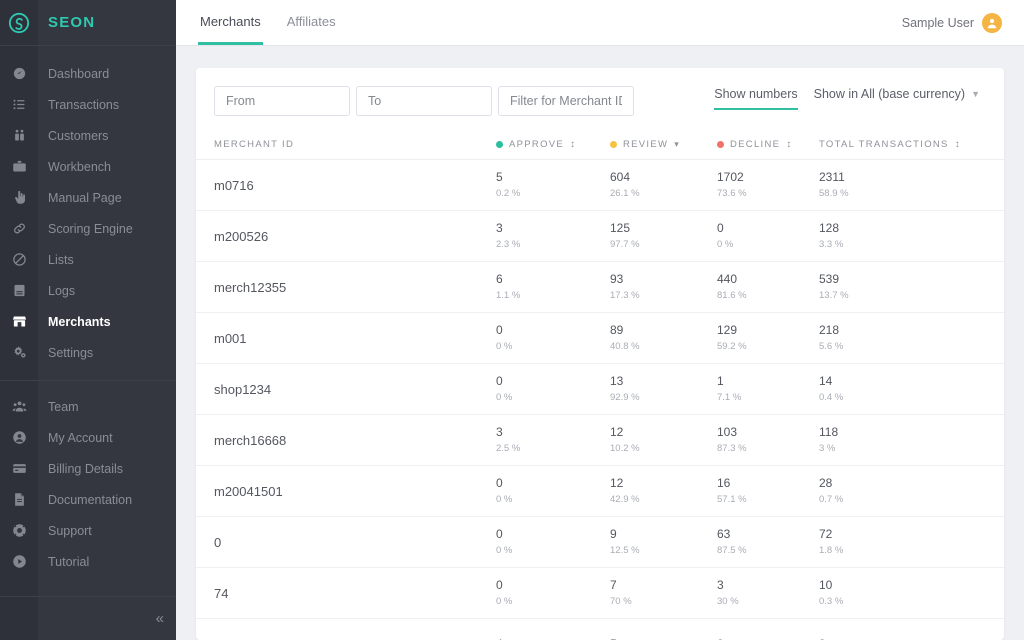 This screenshot has width=1024, height=640. Describe the element at coordinates (88, 618) in the screenshot. I see `sidebar-footer: «` at that location.